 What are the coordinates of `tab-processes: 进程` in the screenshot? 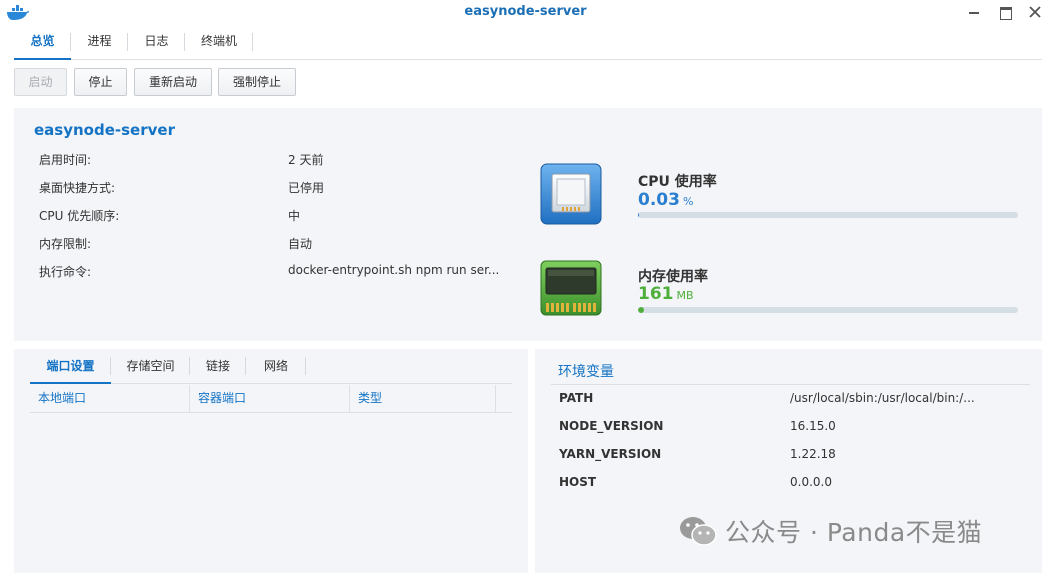 It's located at (99, 43).